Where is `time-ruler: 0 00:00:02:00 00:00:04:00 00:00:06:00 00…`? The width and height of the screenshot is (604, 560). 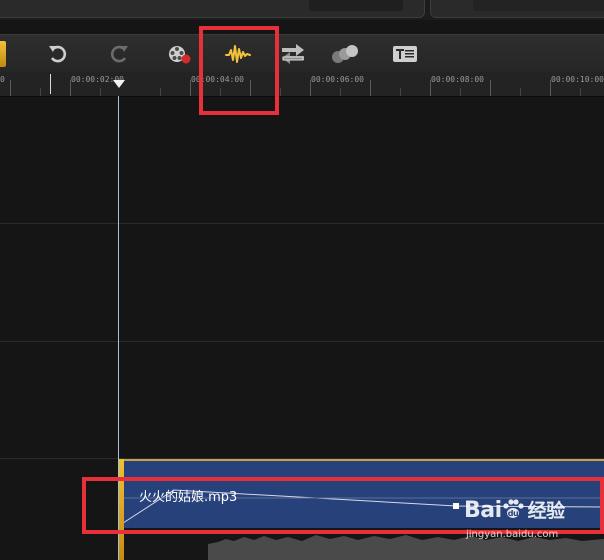
time-ruler: 0 00:00:02:00 00:00:04:00 00:00:06:00 00… is located at coordinates (302, 84).